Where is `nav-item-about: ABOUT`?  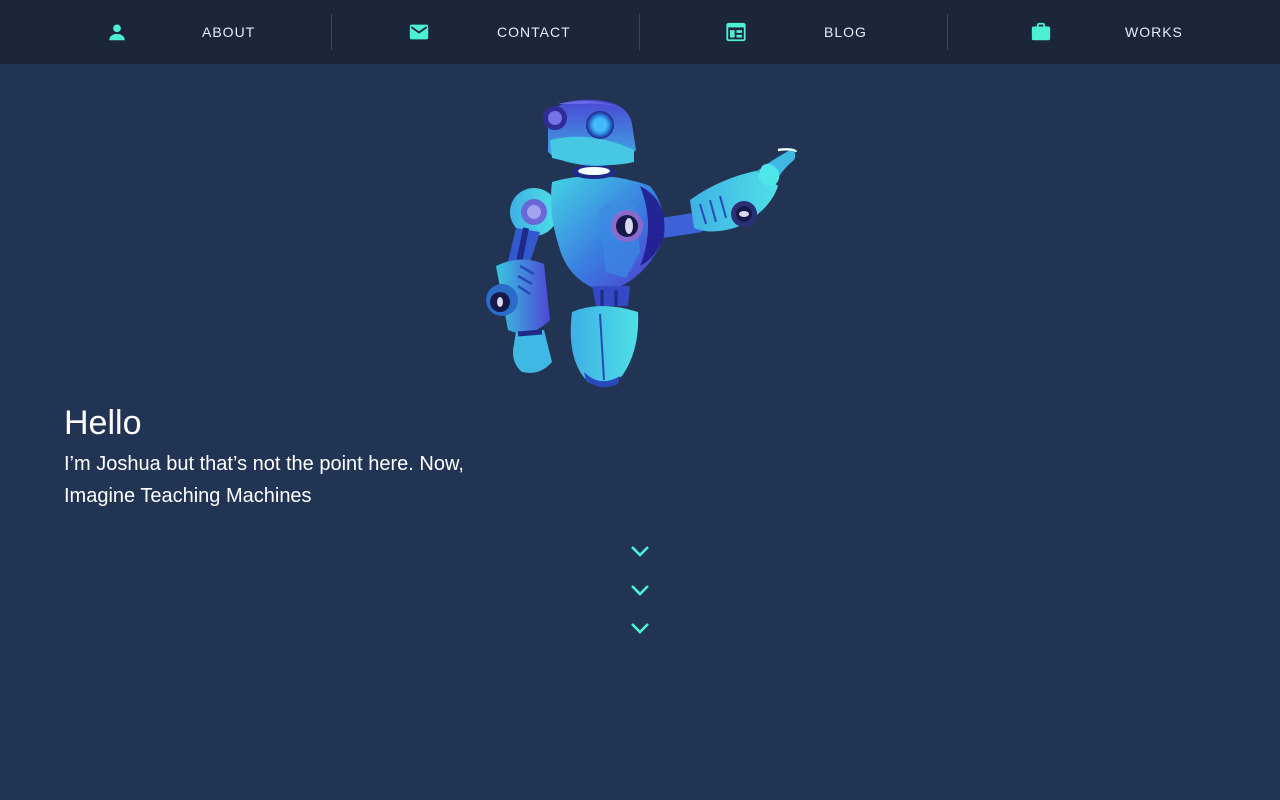
nav-item-about: ABOUT is located at coordinates (196, 32).